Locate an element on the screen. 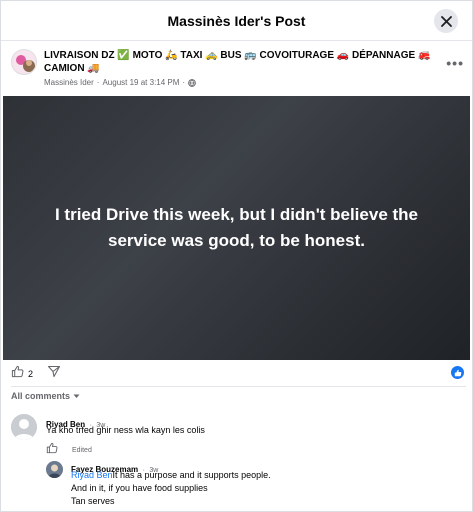  close-button is located at coordinates (446, 21).